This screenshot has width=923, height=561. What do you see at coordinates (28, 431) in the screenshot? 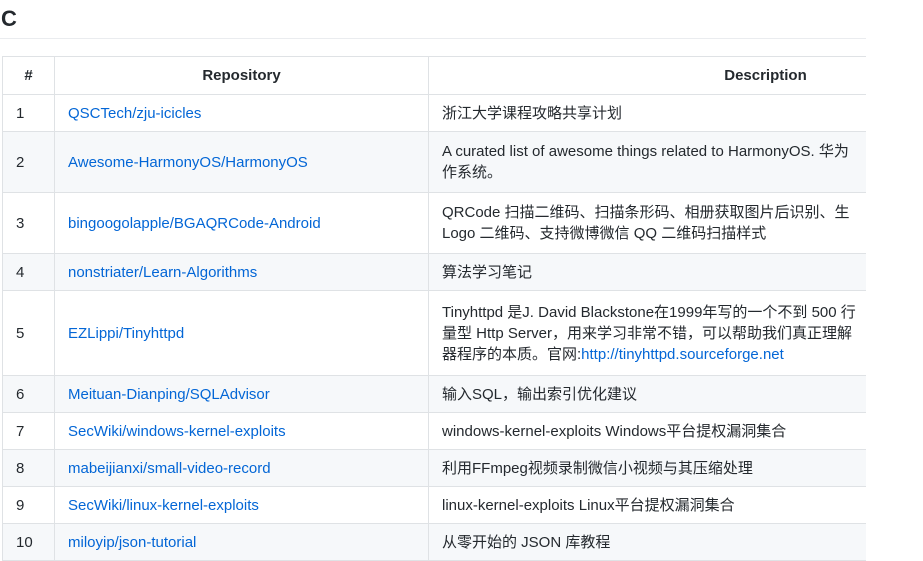
I see `row-number: 7` at bounding box center [28, 431].